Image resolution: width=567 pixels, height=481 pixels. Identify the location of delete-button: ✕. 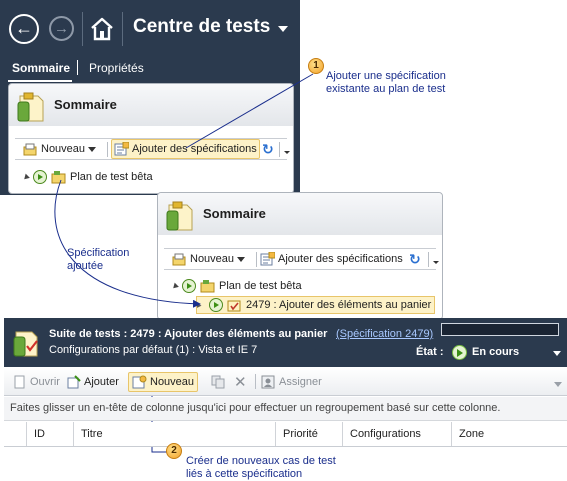
(240, 382).